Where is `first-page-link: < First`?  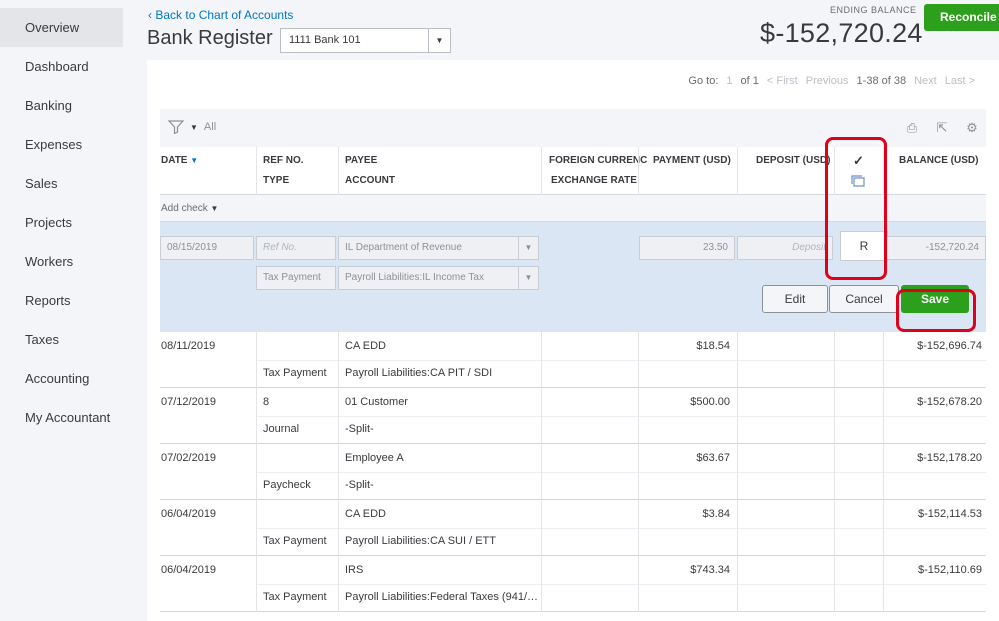
first-page-link: < First is located at coordinates (782, 81).